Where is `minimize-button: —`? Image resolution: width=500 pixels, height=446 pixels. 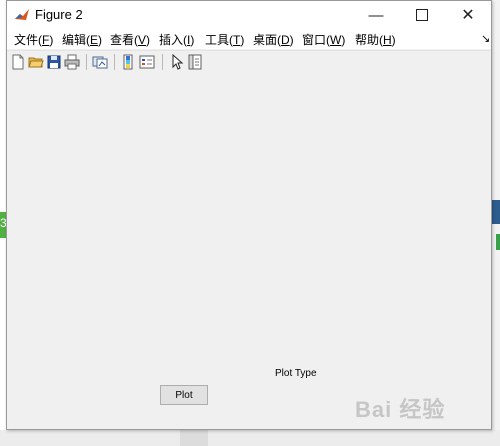
minimize-button: — is located at coordinates (376, 15).